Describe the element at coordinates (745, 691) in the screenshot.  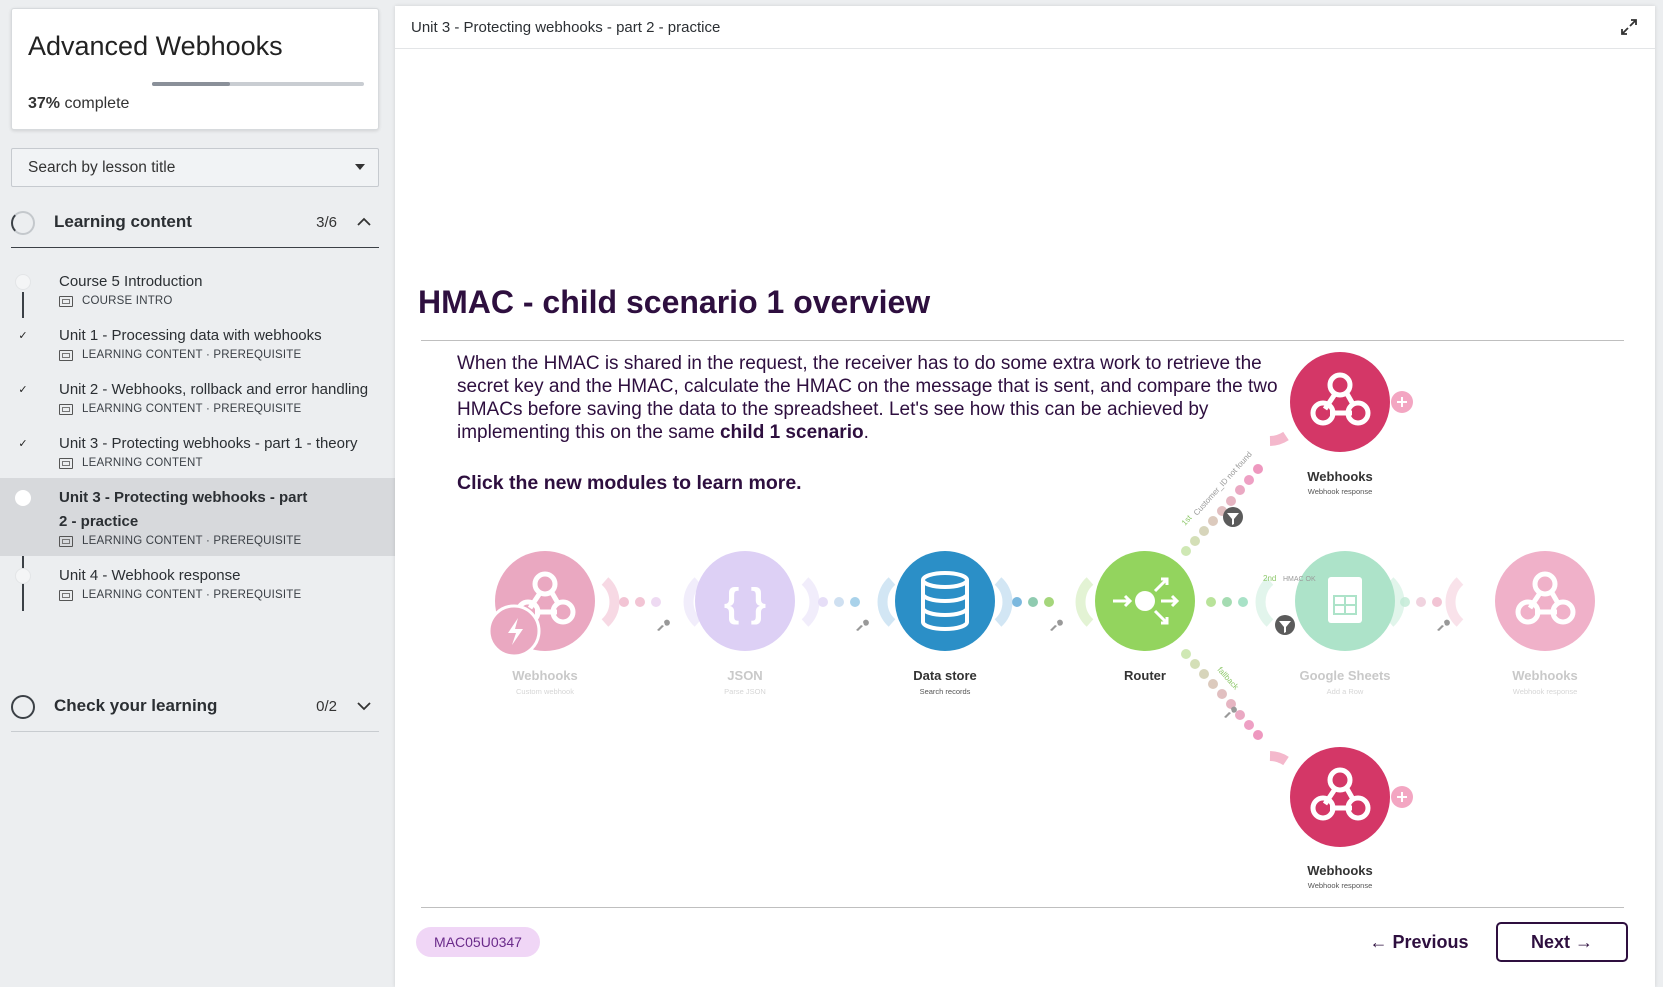
I see `module-sublabel: Parse JSON` at that location.